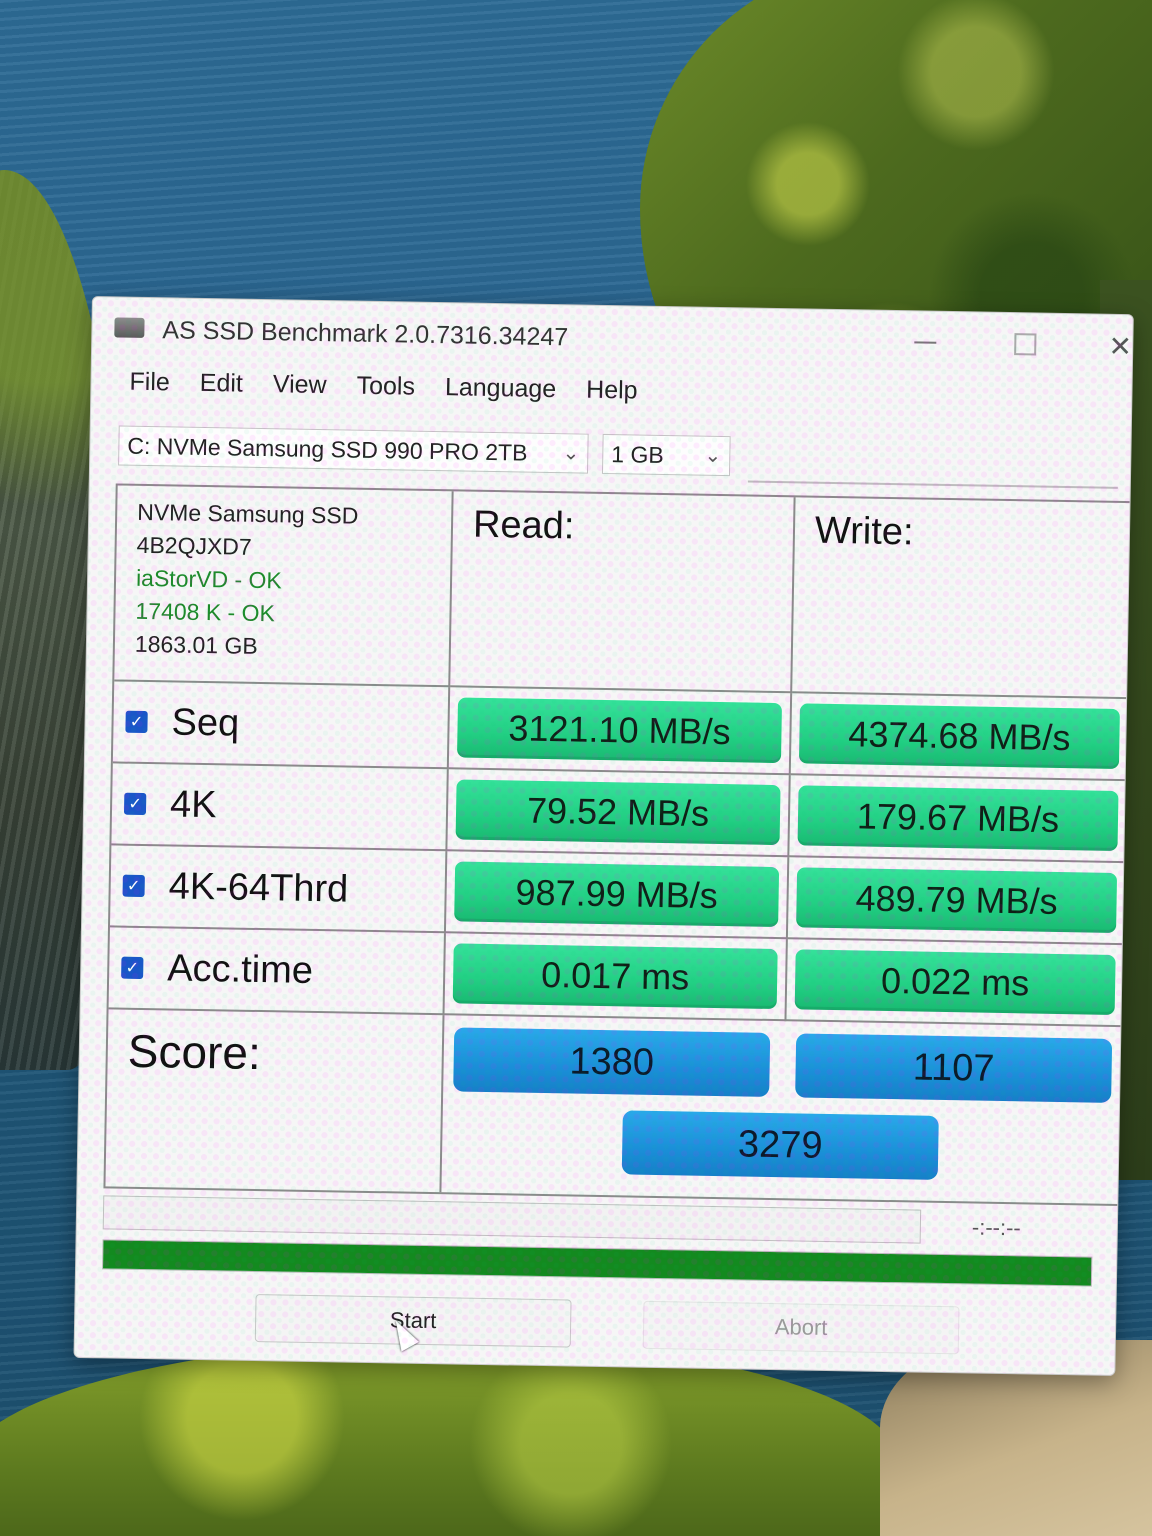 Image resolution: width=1152 pixels, height=1536 pixels. I want to click on row-label-text: Acc.time, so click(240, 969).